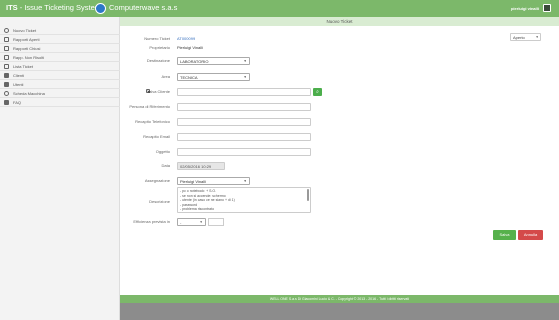  Describe the element at coordinates (17, 102) in the screenshot. I see `sidebar-item-label: FAQ` at that location.